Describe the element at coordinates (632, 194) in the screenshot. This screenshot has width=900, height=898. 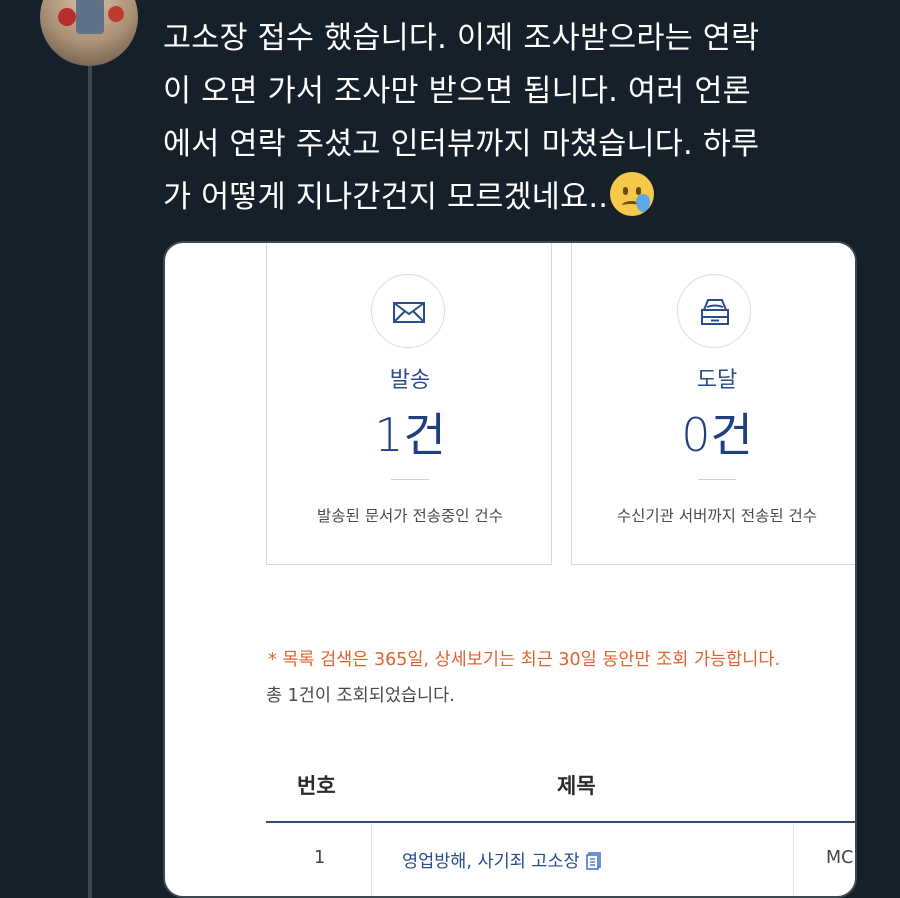
I see `crying-face-emoji-icon` at that location.